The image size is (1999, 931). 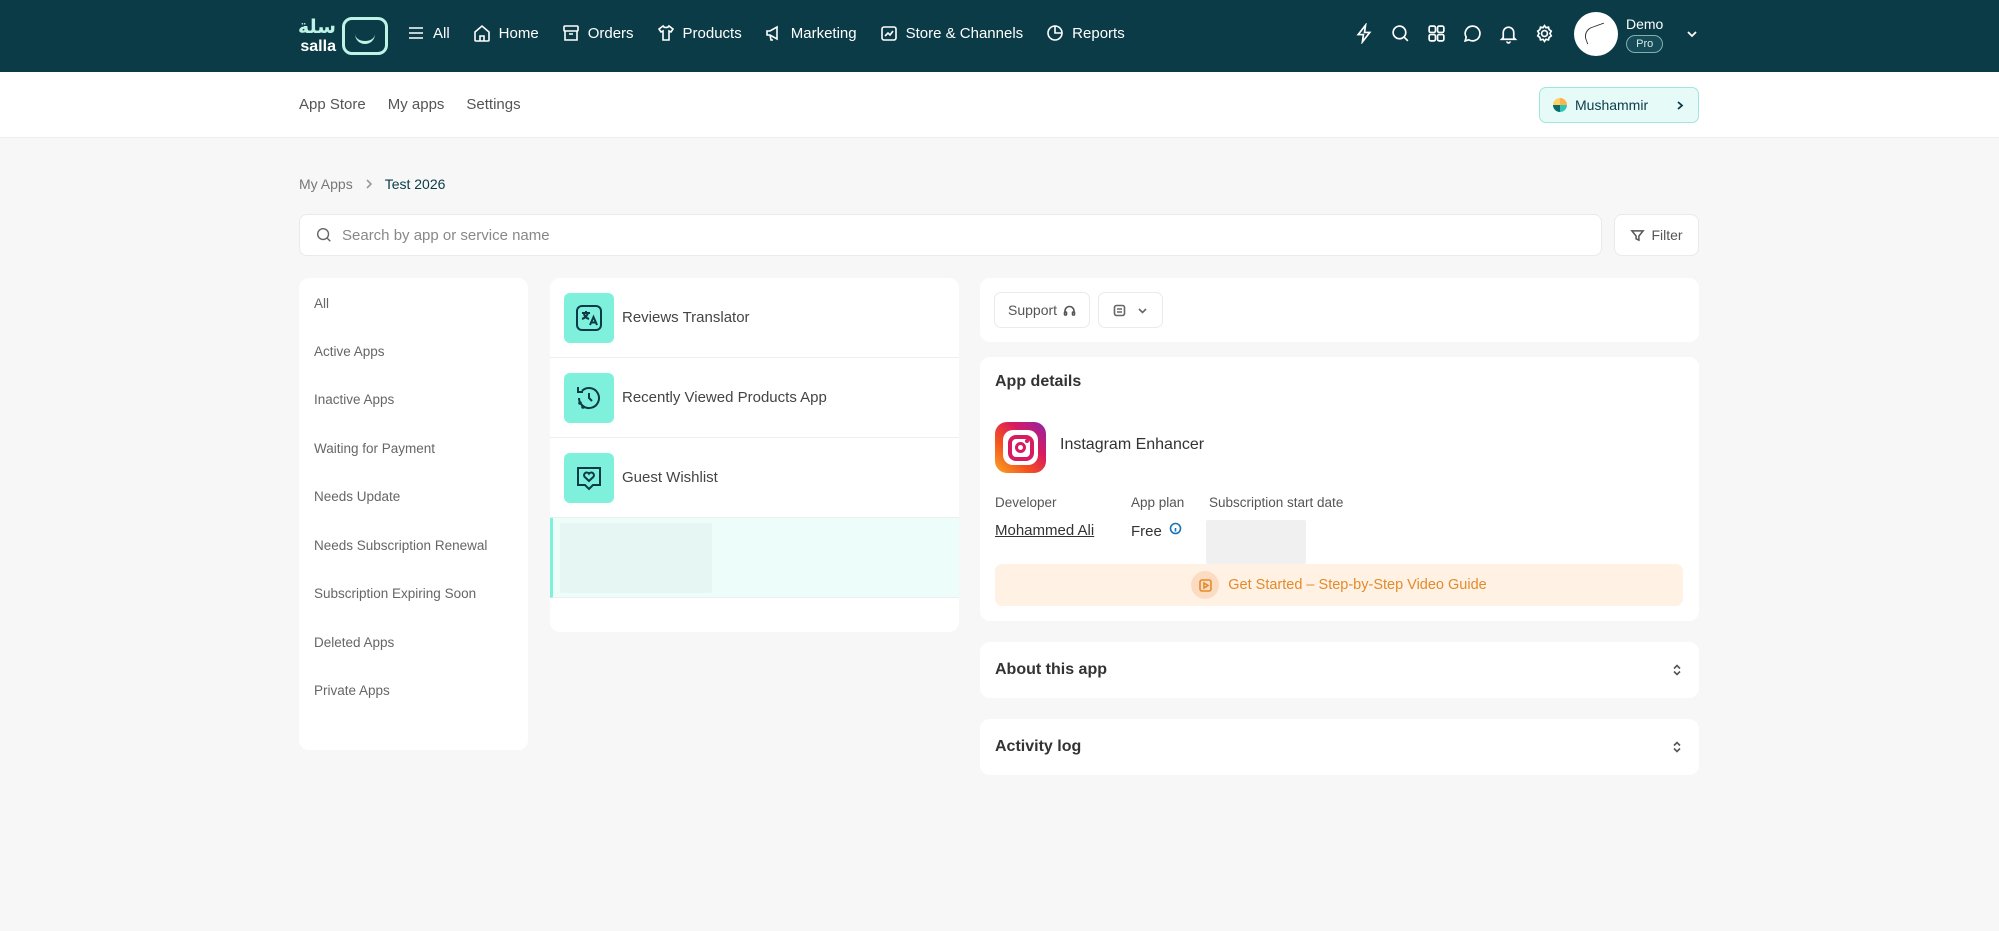 What do you see at coordinates (754, 318) in the screenshot?
I see `list-item: Reviews Translator` at bounding box center [754, 318].